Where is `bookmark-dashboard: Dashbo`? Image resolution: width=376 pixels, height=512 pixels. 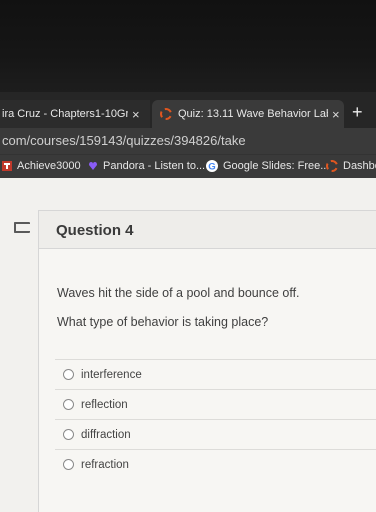
bookmark-dashboard: Dashbo is located at coordinates (351, 166).